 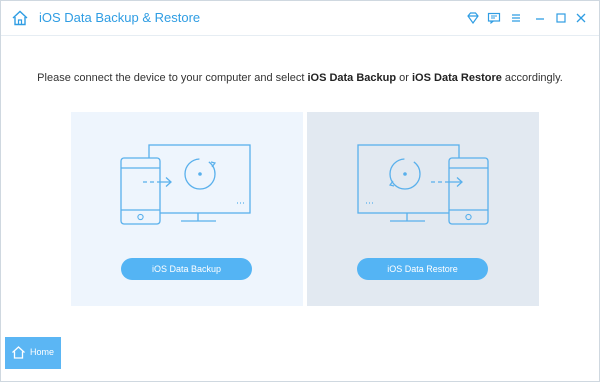 I want to click on ios-data-restore-button: iOS Data Restore, so click(x=422, y=269).